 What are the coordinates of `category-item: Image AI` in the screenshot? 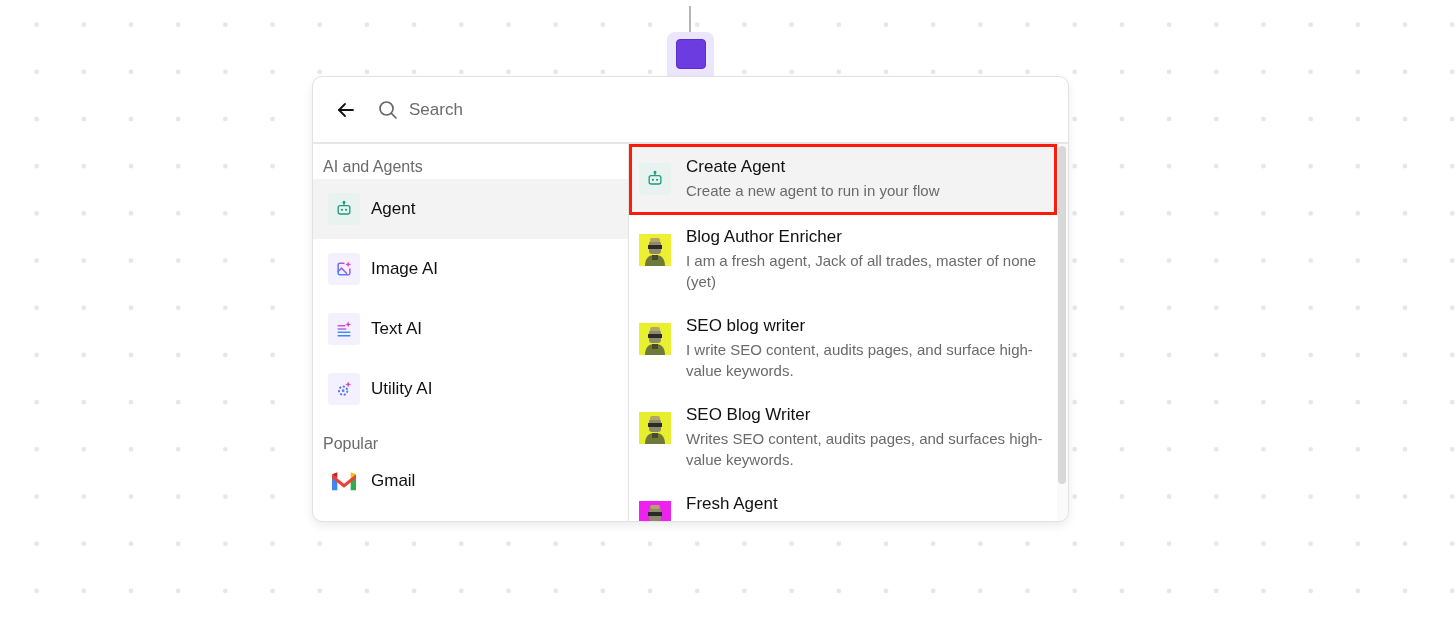 It's located at (470, 269).